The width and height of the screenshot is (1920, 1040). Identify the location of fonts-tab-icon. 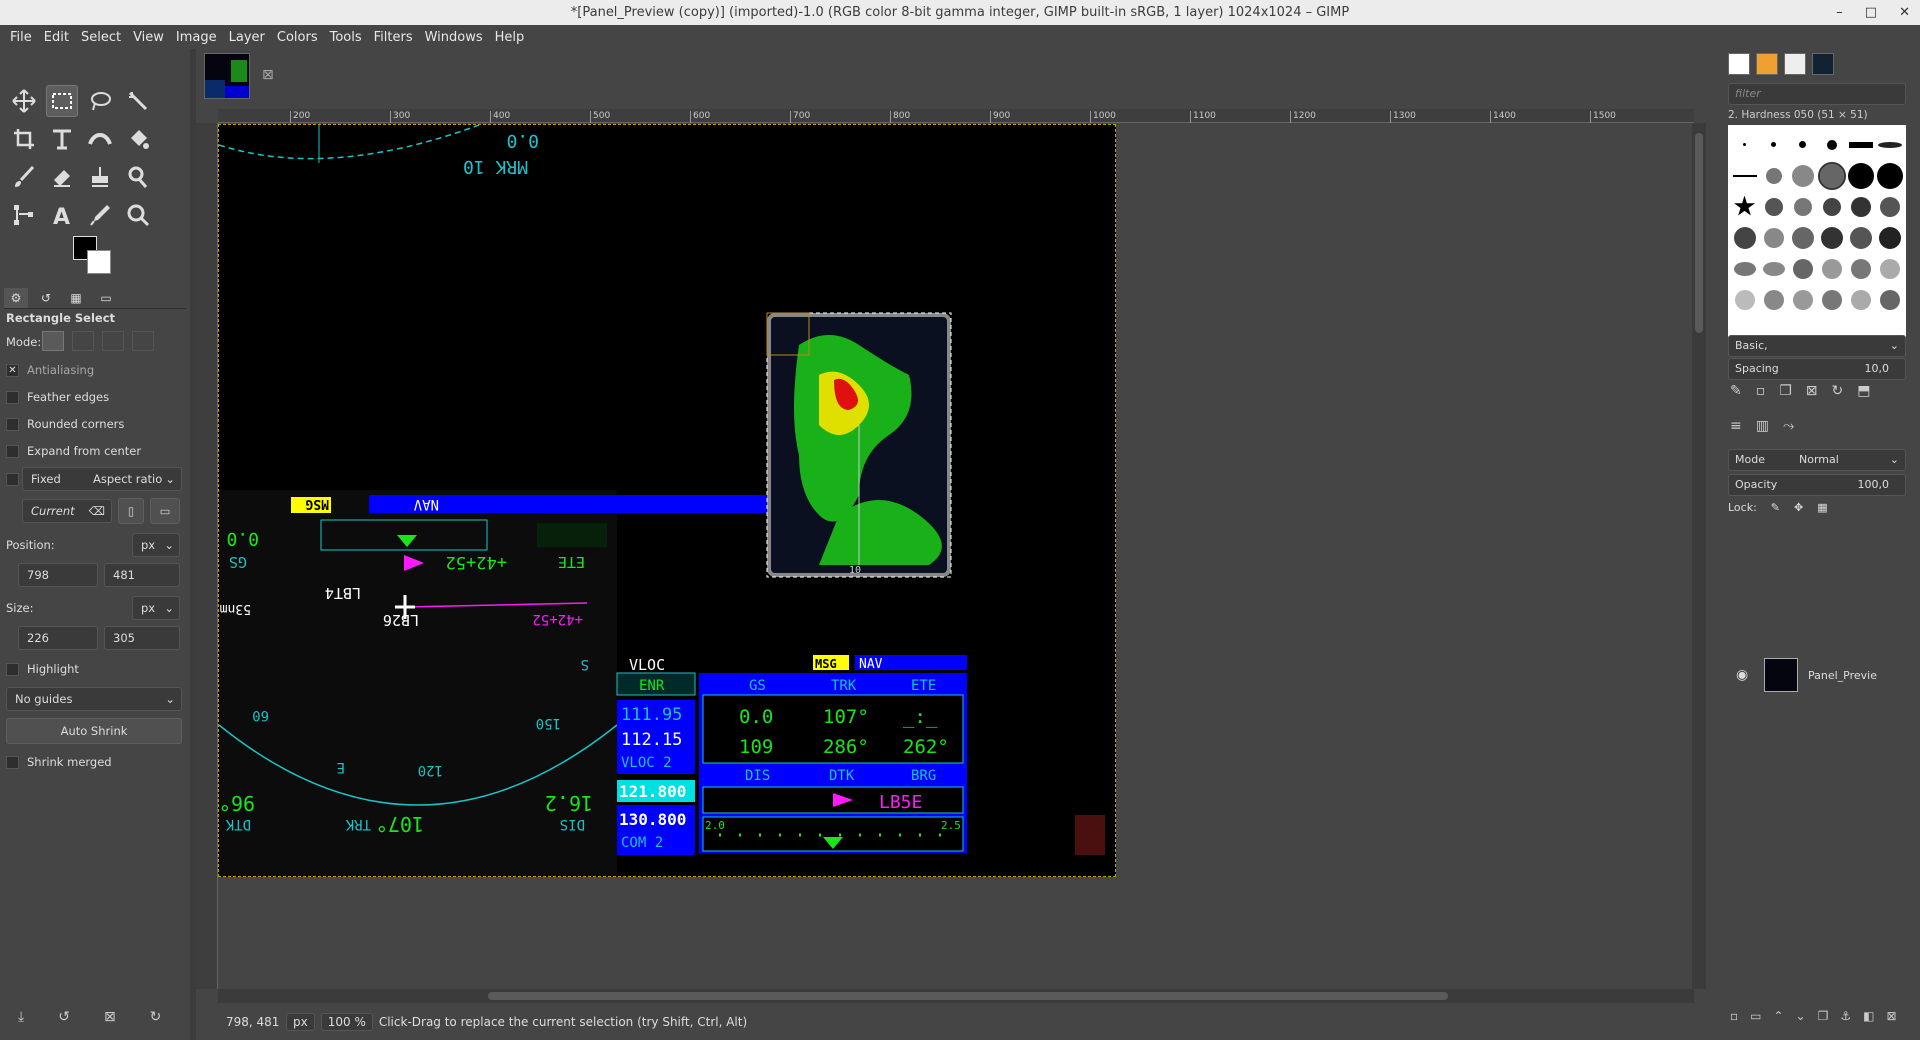
(1795, 64).